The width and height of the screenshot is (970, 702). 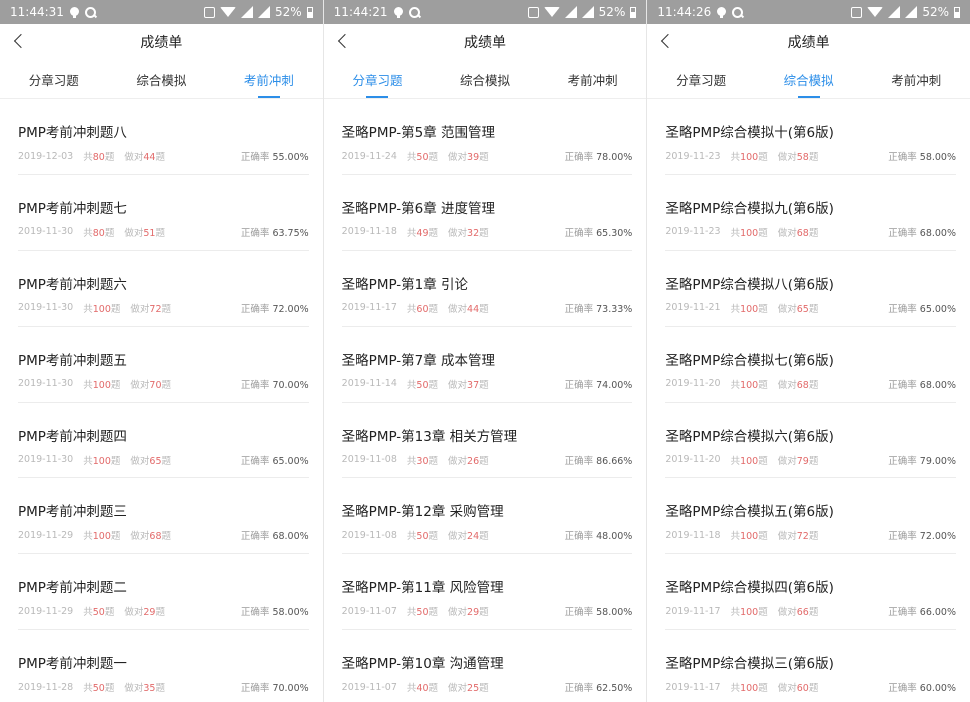 I want to click on item-total: 共30题, so click(x=422, y=460).